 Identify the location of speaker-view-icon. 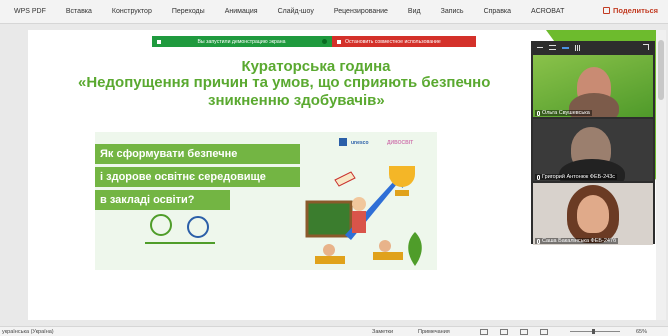
(565, 47).